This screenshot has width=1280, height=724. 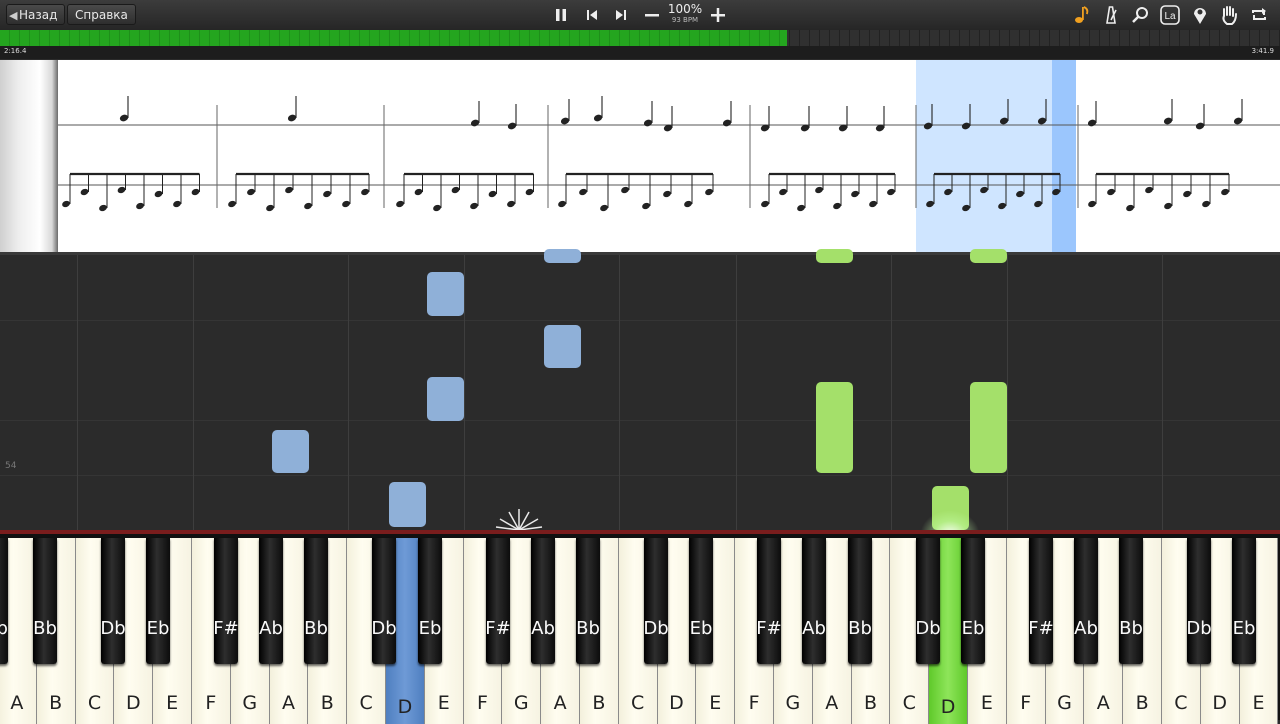 What do you see at coordinates (592, 15) in the screenshot?
I see `previous-button` at bounding box center [592, 15].